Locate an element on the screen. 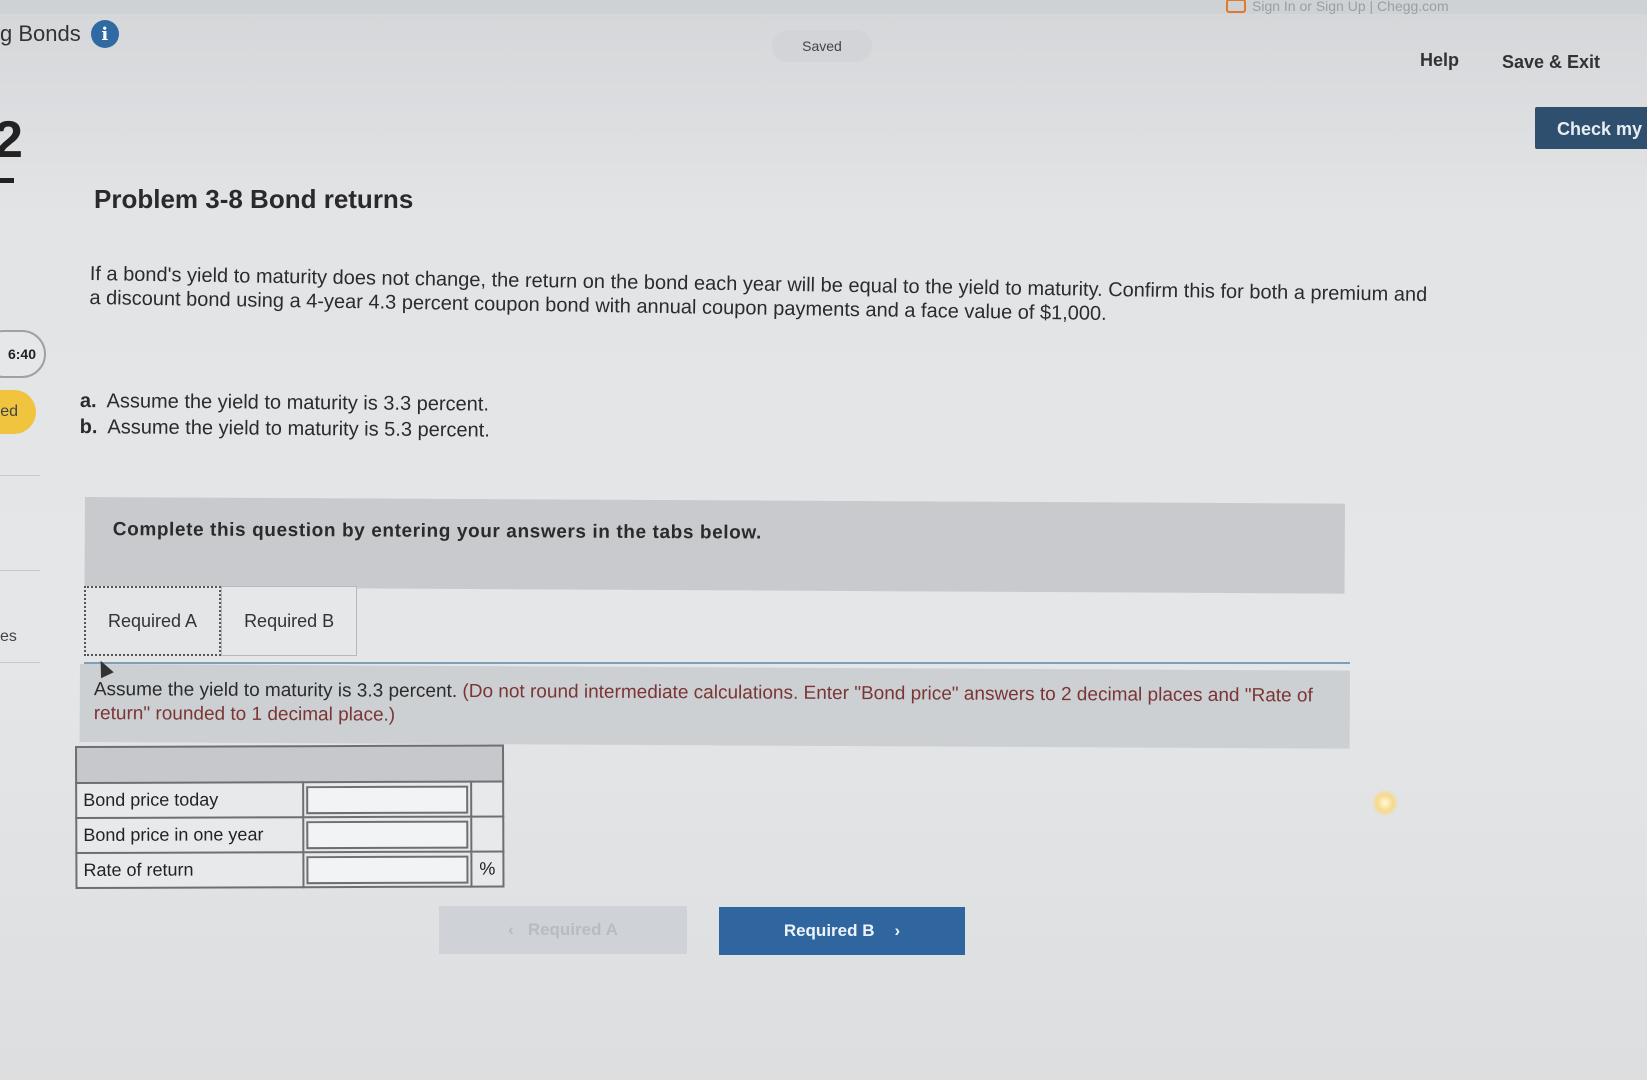  row-label-bond-price-today: Bond price today is located at coordinates (190, 800).